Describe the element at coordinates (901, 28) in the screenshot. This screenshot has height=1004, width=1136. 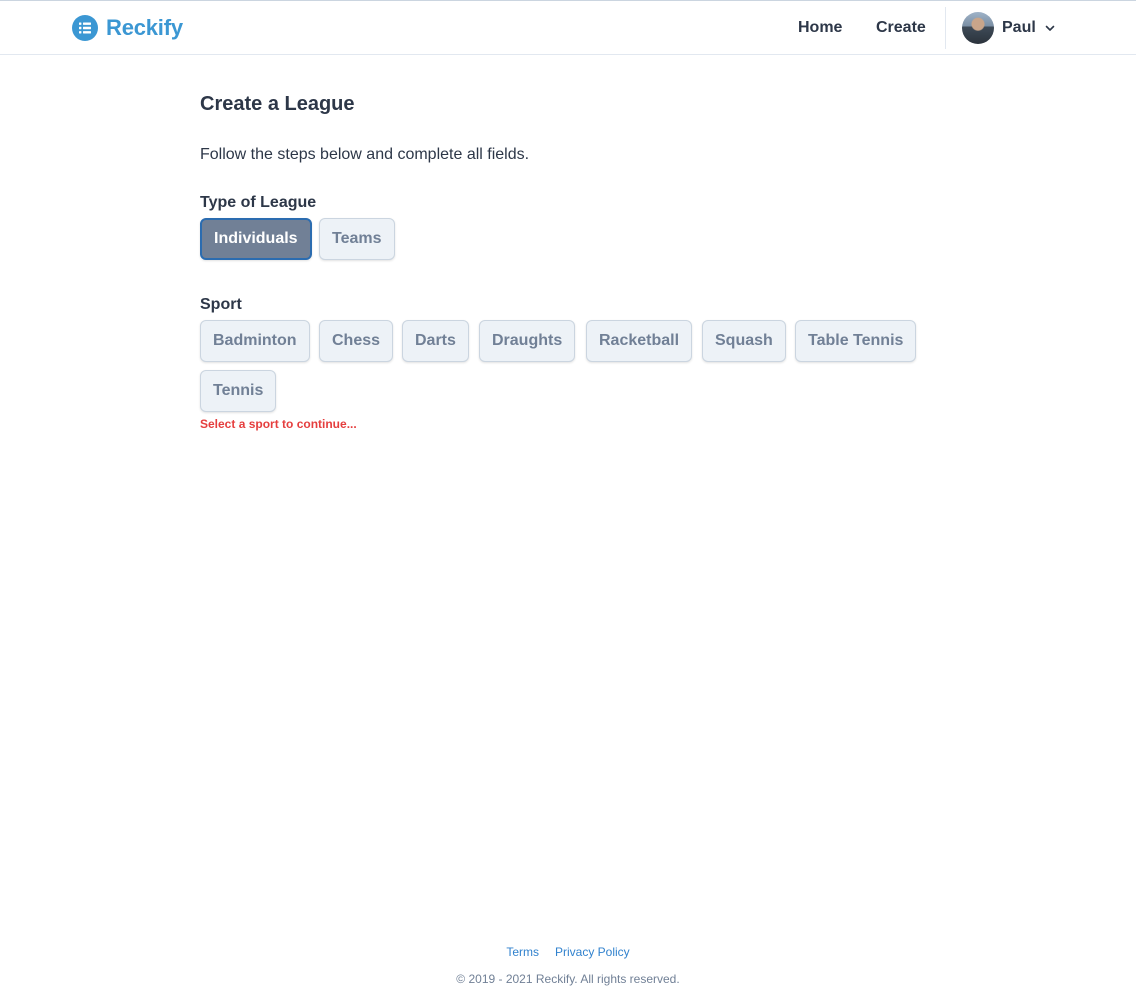
I see `nav-create-link: Create` at that location.